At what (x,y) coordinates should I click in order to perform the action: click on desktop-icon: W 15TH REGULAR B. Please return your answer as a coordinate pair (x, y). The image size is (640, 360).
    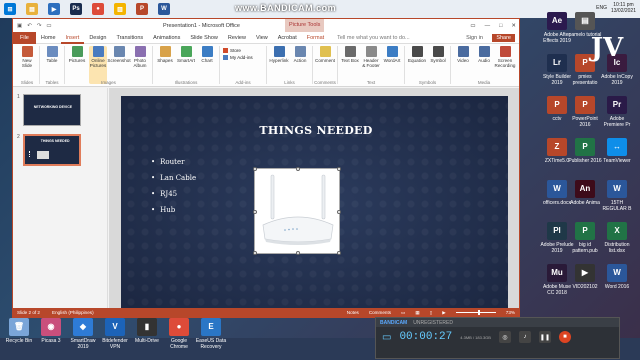
    Looking at the image, I should click on (617, 196).